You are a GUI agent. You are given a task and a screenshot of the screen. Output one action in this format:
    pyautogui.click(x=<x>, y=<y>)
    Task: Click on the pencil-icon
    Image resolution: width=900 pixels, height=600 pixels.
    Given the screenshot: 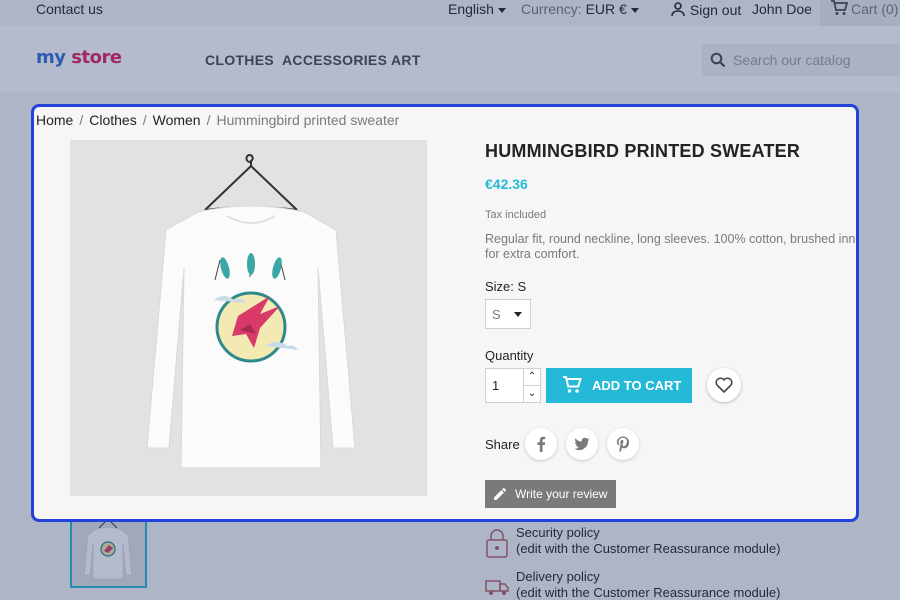 What is the action you would take?
    pyautogui.click(x=500, y=493)
    